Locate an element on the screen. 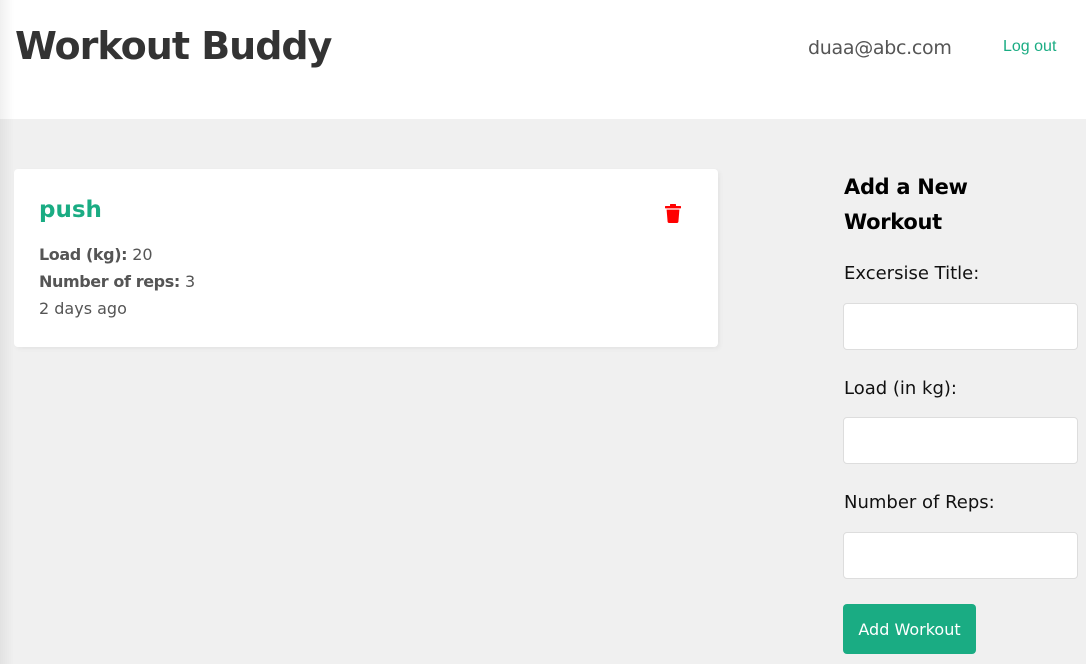  reps-value: 3 is located at coordinates (190, 281).